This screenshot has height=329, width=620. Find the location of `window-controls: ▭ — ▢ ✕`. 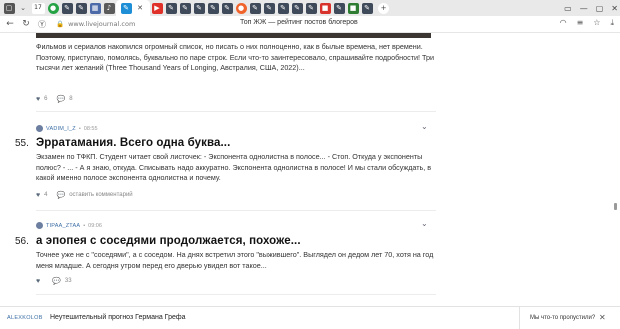

window-controls: ▭ — ▢ ✕ is located at coordinates (591, 8).